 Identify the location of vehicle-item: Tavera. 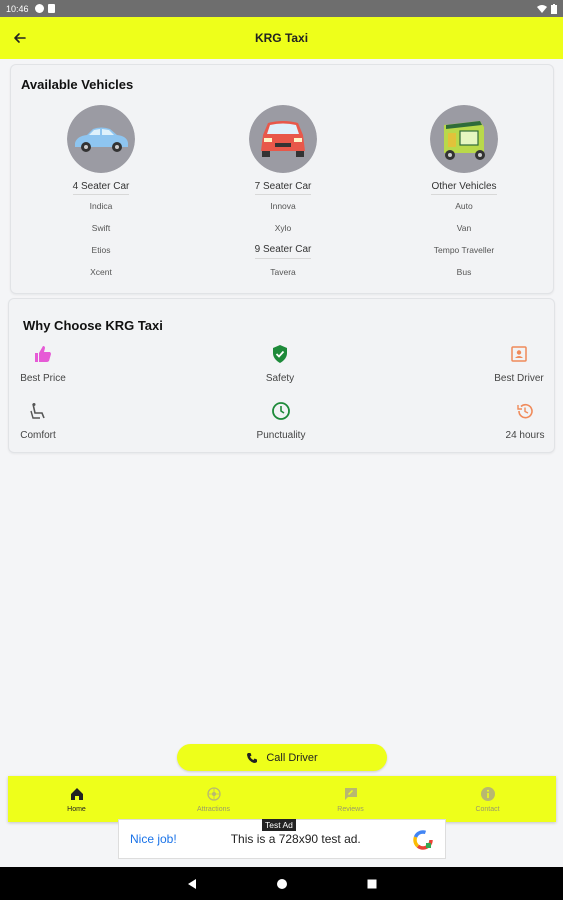
(283, 272).